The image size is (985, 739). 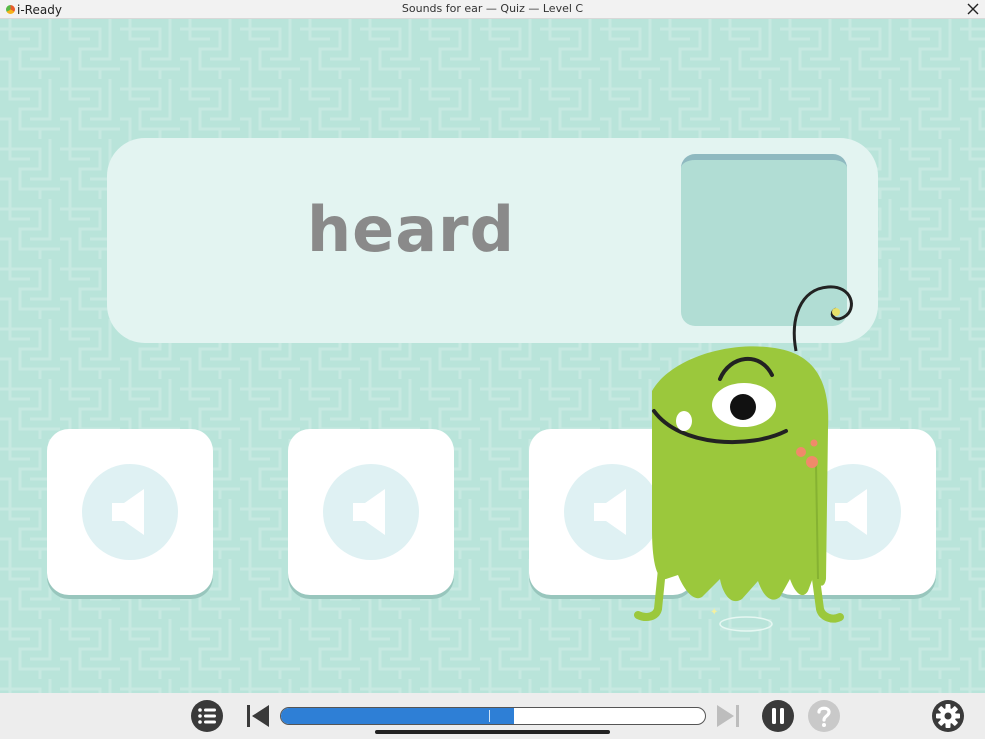 I want to click on progress-fill, so click(x=398, y=716).